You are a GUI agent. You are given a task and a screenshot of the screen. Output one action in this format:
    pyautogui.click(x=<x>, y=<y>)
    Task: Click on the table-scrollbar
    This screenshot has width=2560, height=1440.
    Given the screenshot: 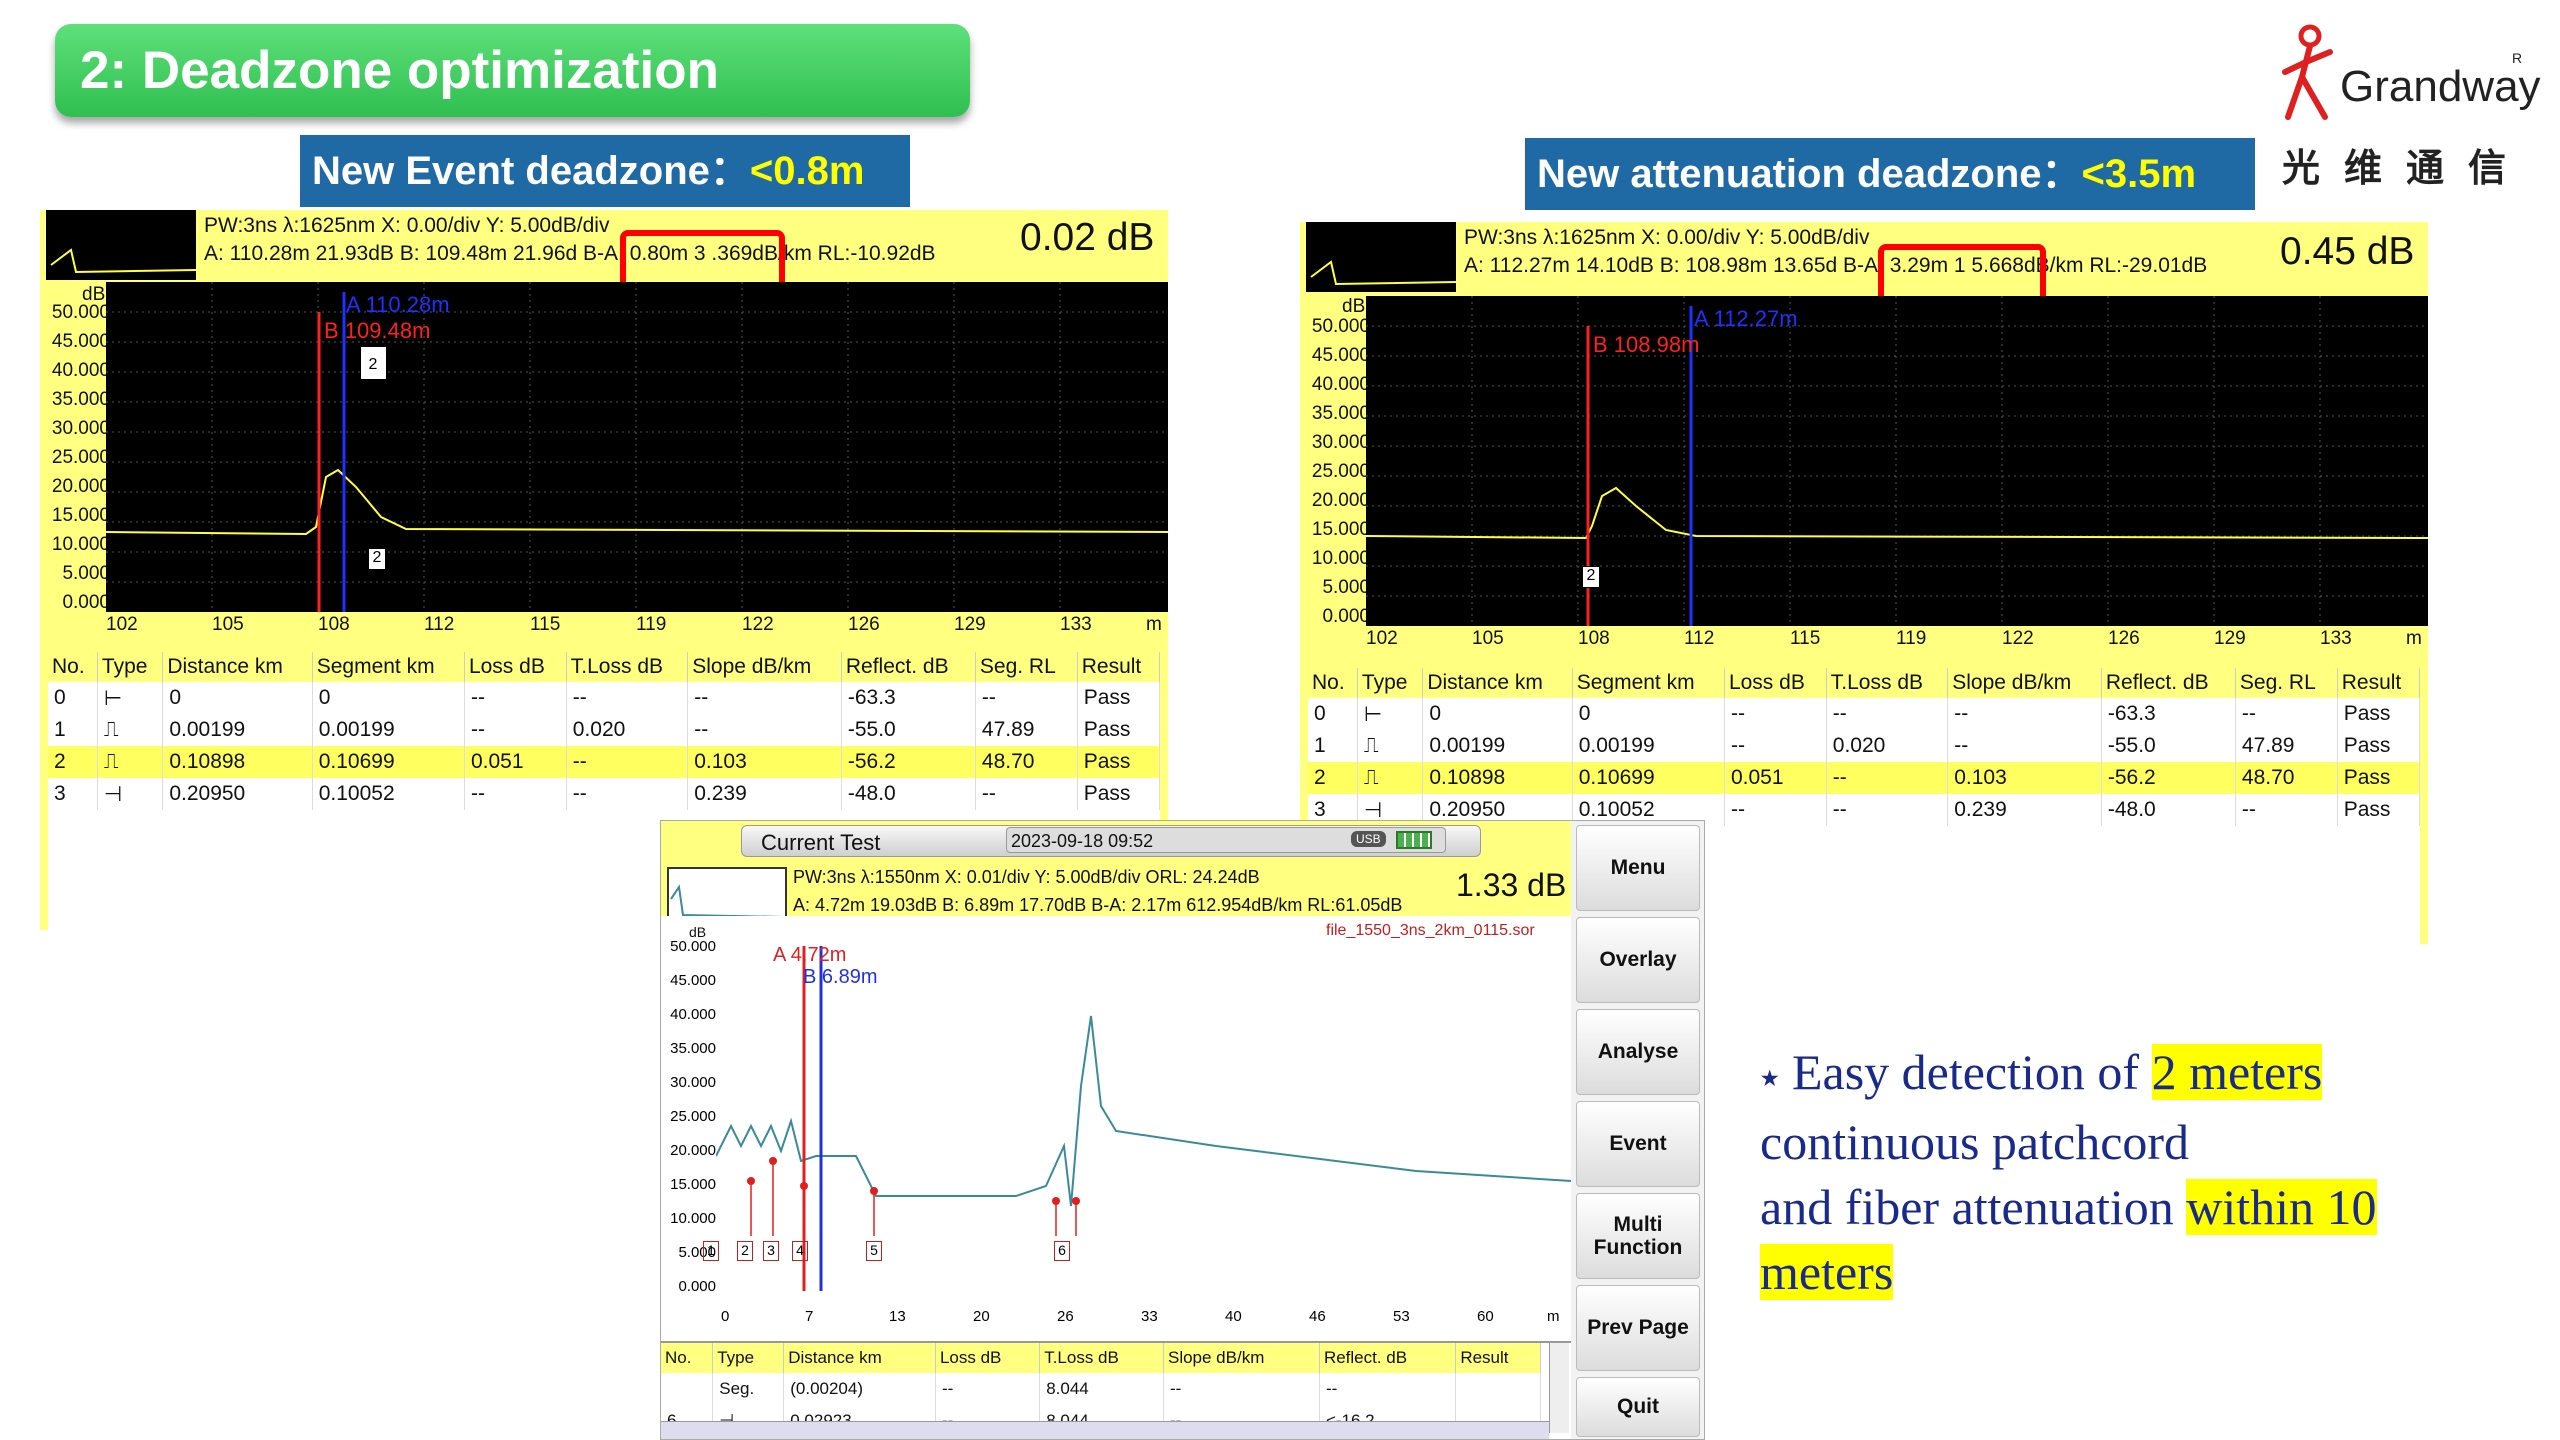 What is the action you would take?
    pyautogui.click(x=1559, y=1388)
    